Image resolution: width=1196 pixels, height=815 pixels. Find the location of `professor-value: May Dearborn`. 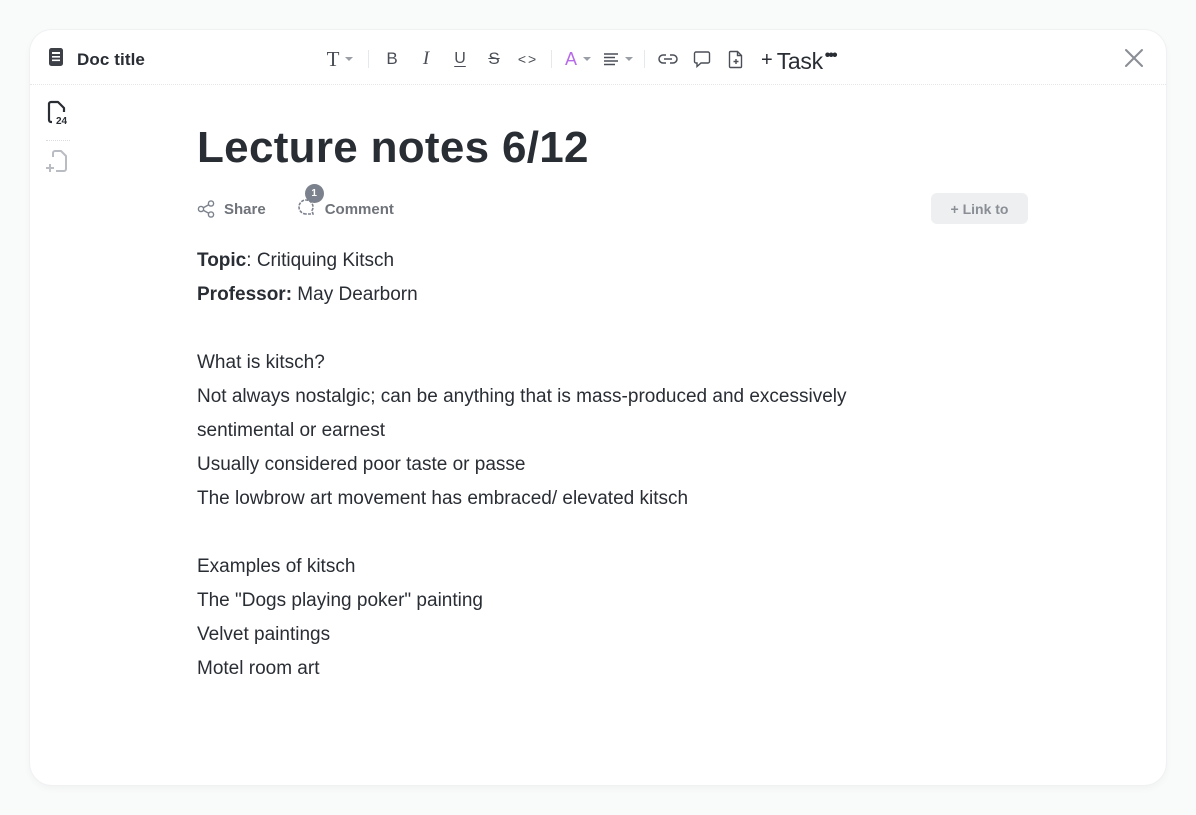

professor-value: May Dearborn is located at coordinates (355, 294).